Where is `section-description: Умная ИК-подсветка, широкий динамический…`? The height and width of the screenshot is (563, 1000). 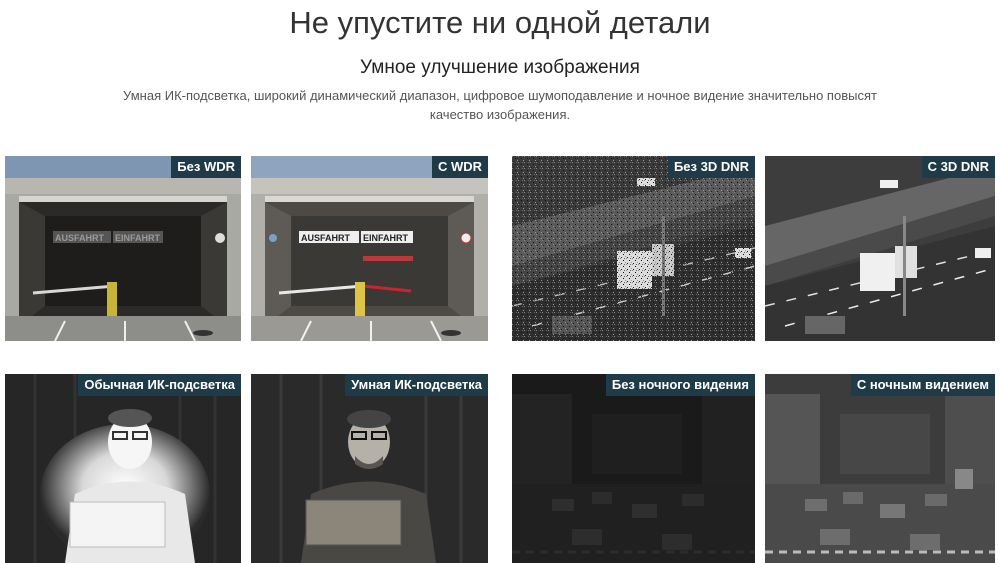 section-description: Умная ИК-подсветка, широкий динамический… is located at coordinates (500, 105).